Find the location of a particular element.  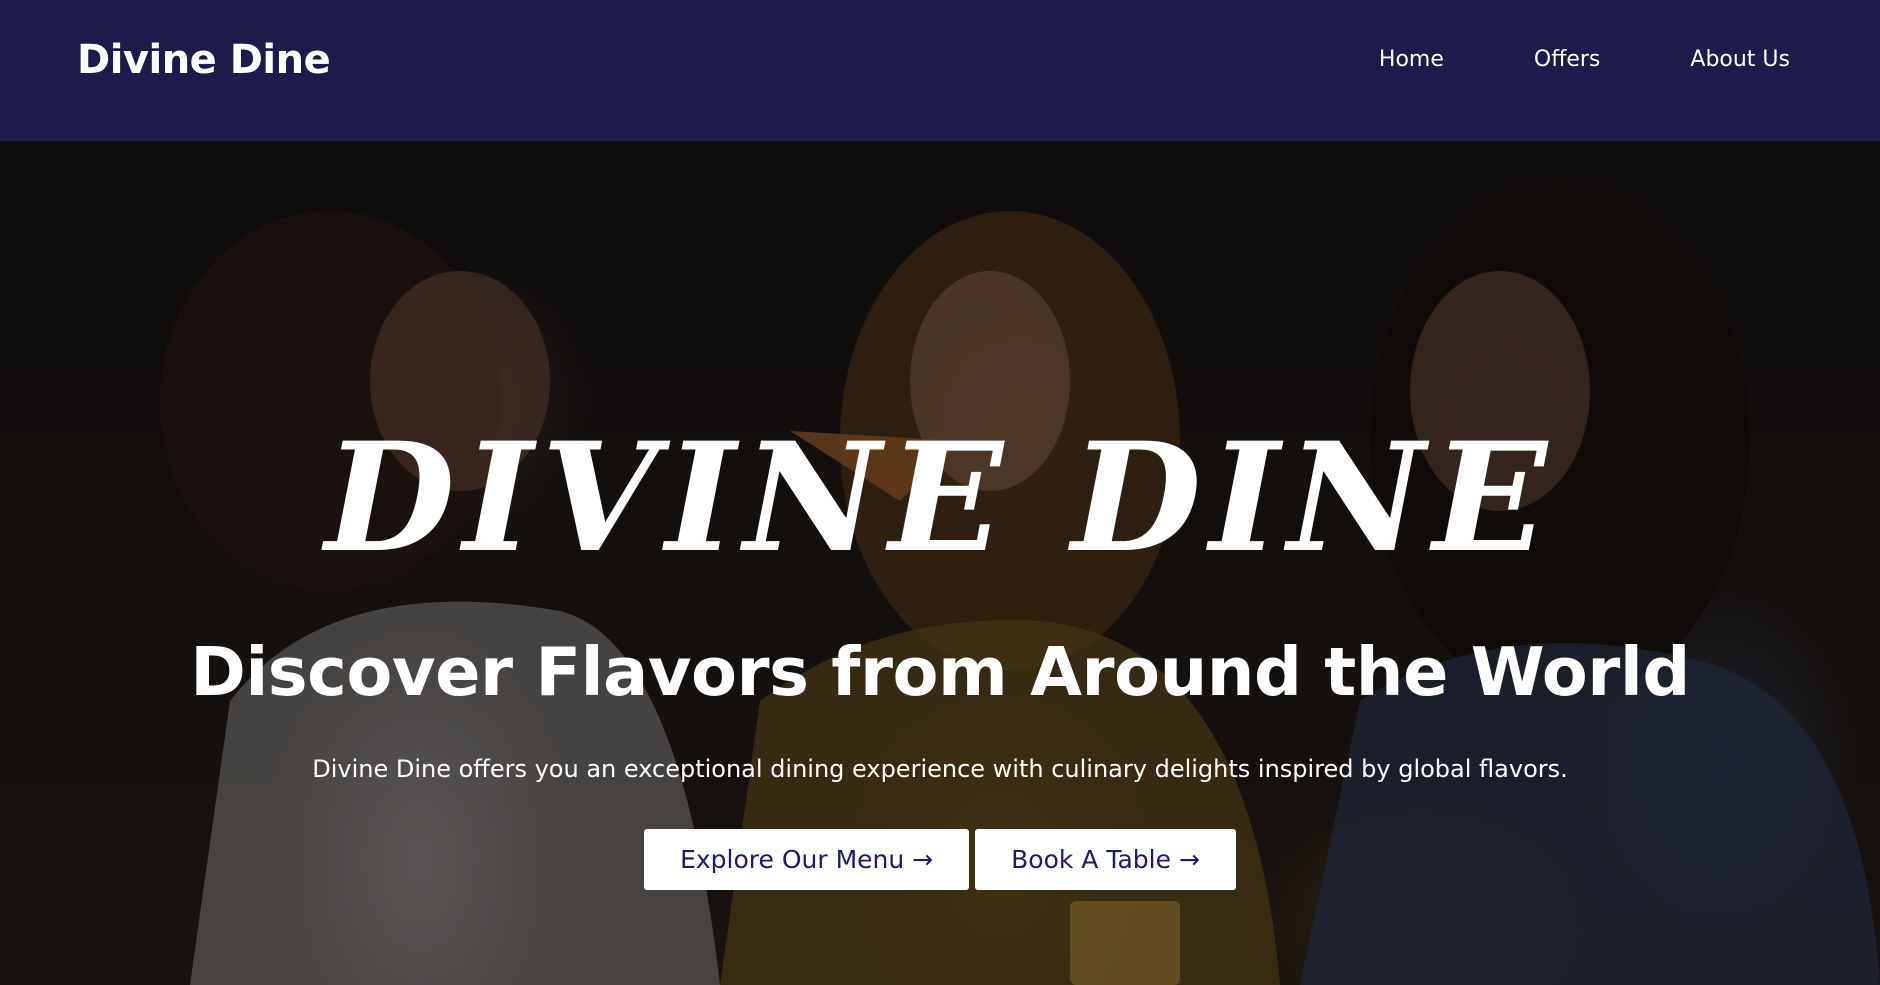

navbar: Divine Dine Home Offers About Us is located at coordinates (940, 70).